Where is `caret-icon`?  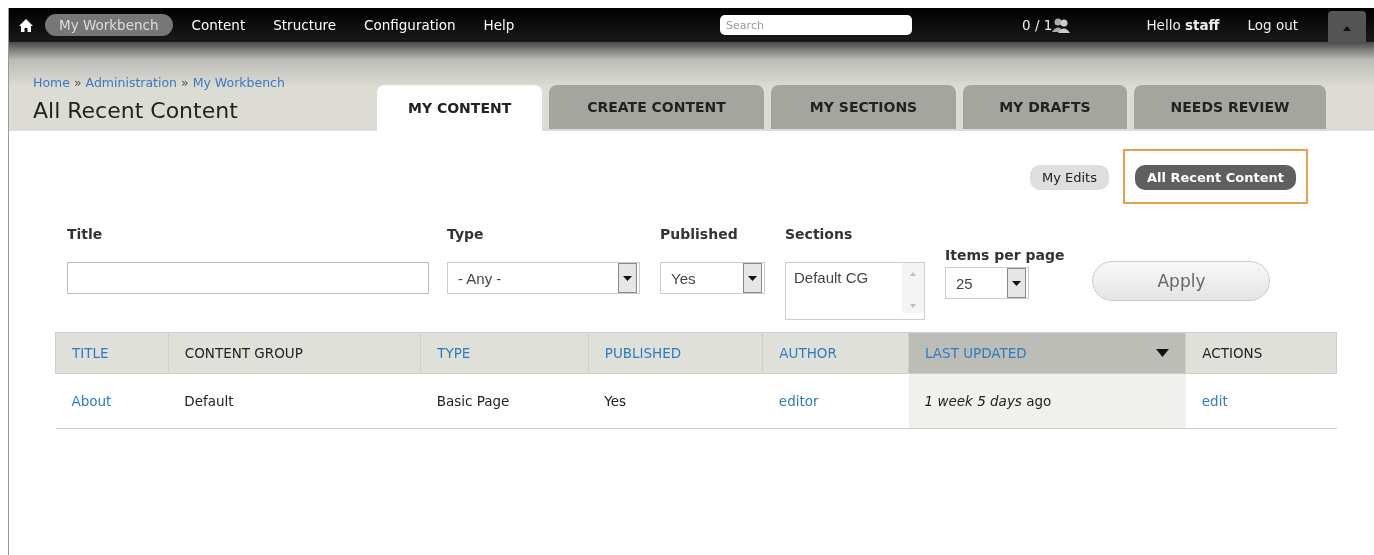
caret-icon is located at coordinates (1347, 28).